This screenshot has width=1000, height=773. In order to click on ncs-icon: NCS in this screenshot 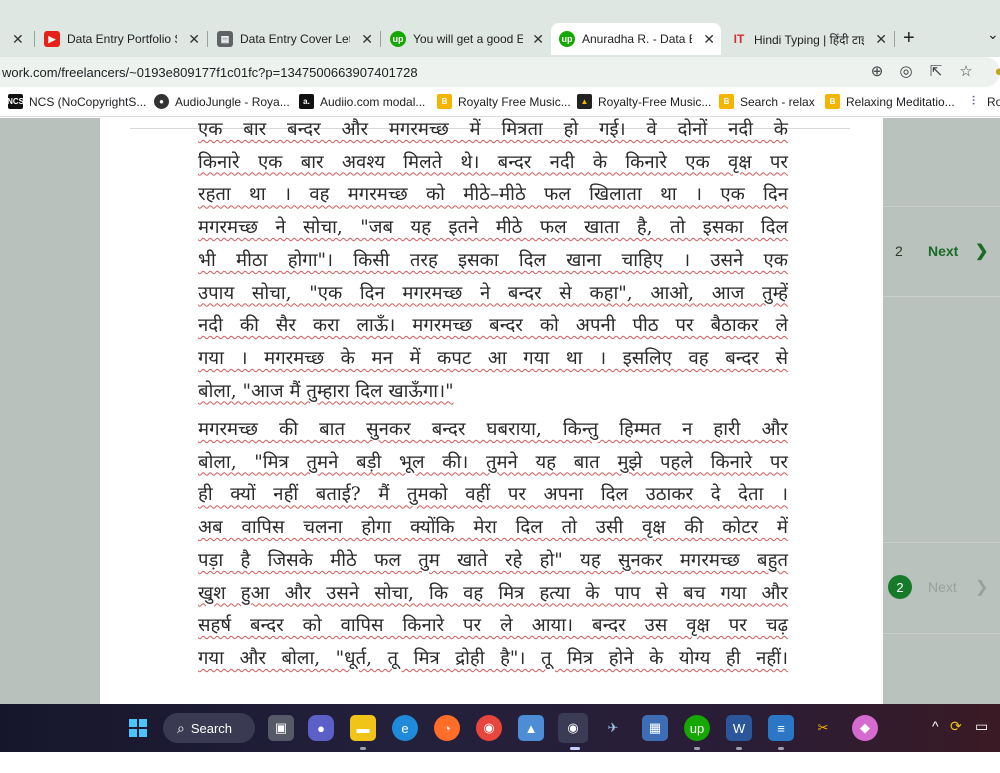, I will do `click(15, 101)`.